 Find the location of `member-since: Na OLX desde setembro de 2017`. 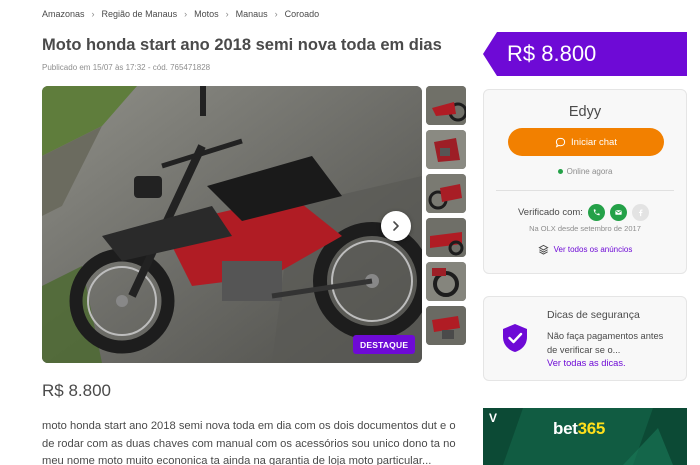

member-since: Na OLX desde setembro de 2017 is located at coordinates (585, 228).